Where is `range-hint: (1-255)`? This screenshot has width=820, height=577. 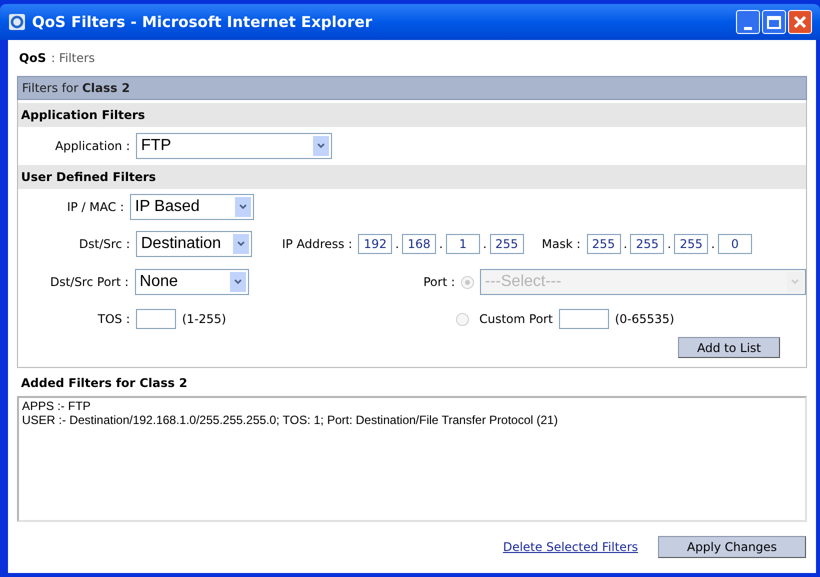 range-hint: (1-255) is located at coordinates (204, 319).